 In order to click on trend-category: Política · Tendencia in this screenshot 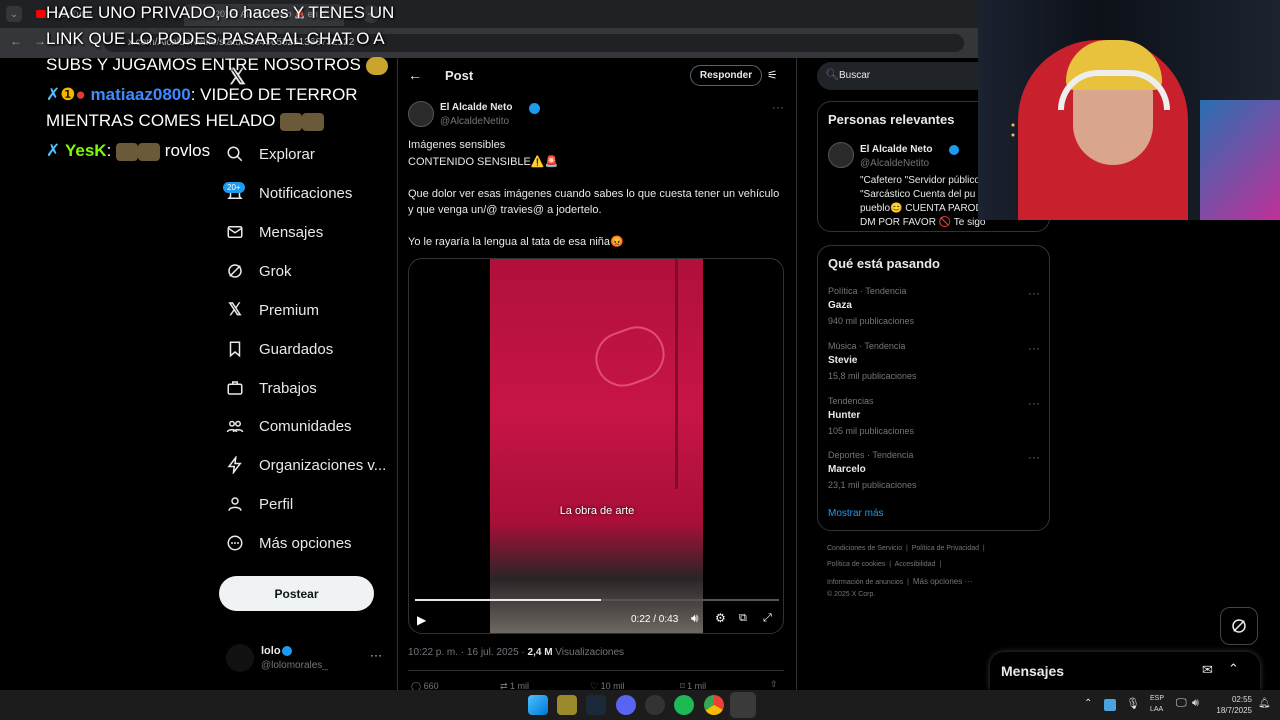, I will do `click(867, 291)`.